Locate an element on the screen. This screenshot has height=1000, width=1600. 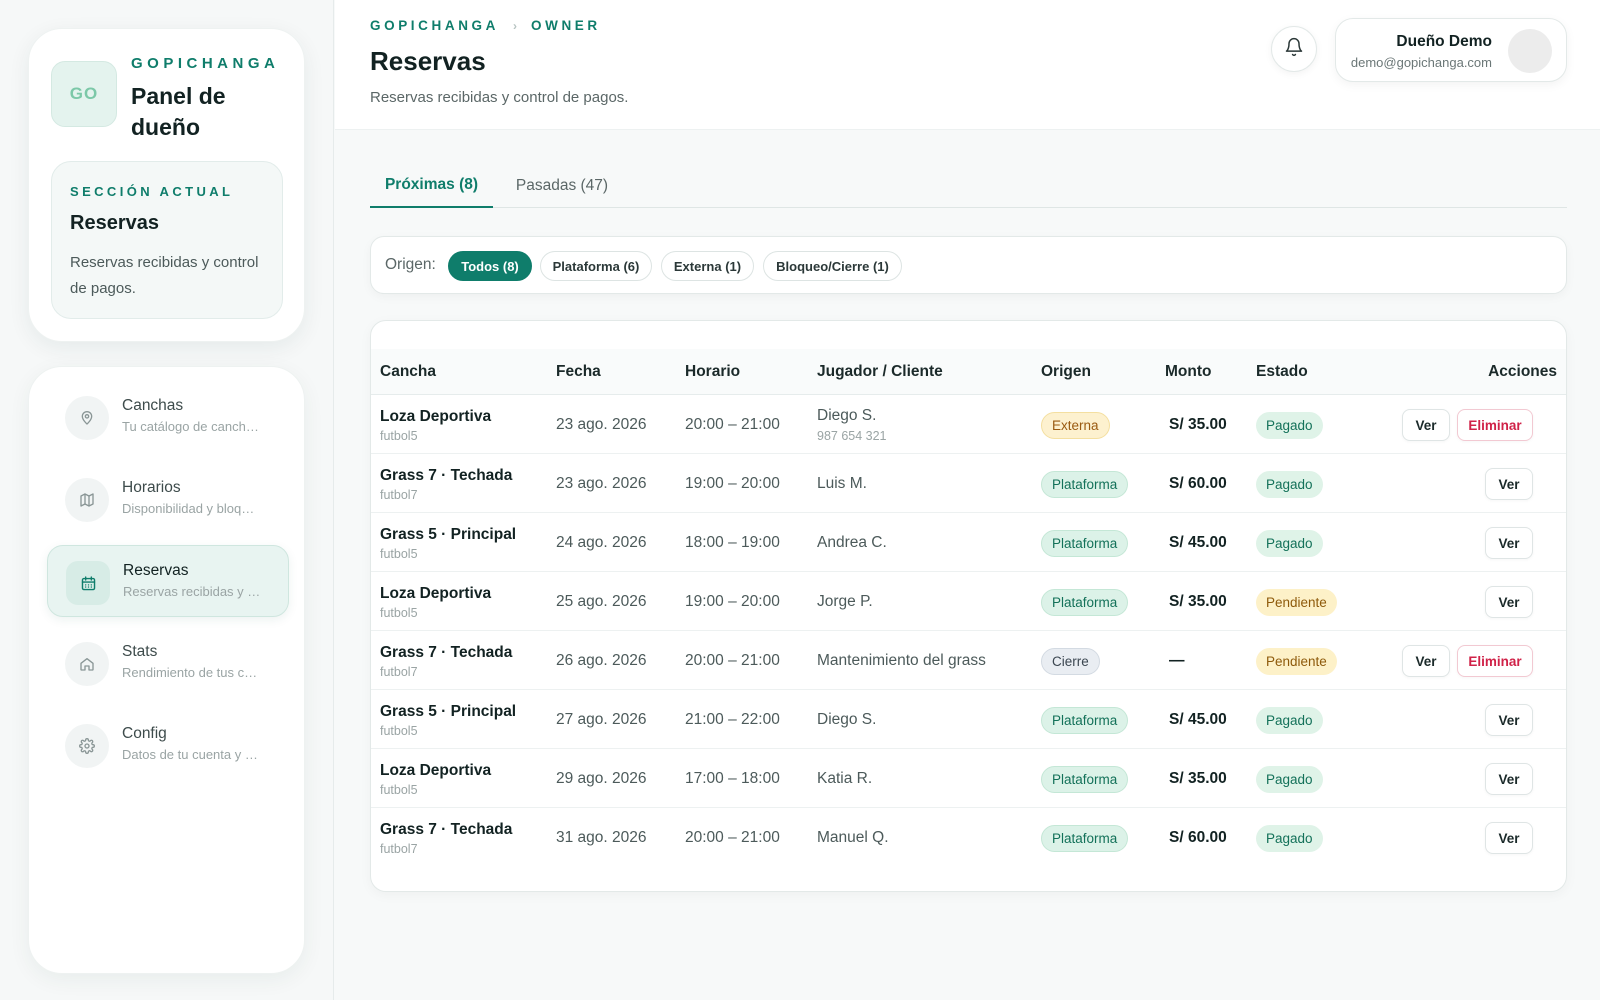
gear-icon is located at coordinates (87, 746).